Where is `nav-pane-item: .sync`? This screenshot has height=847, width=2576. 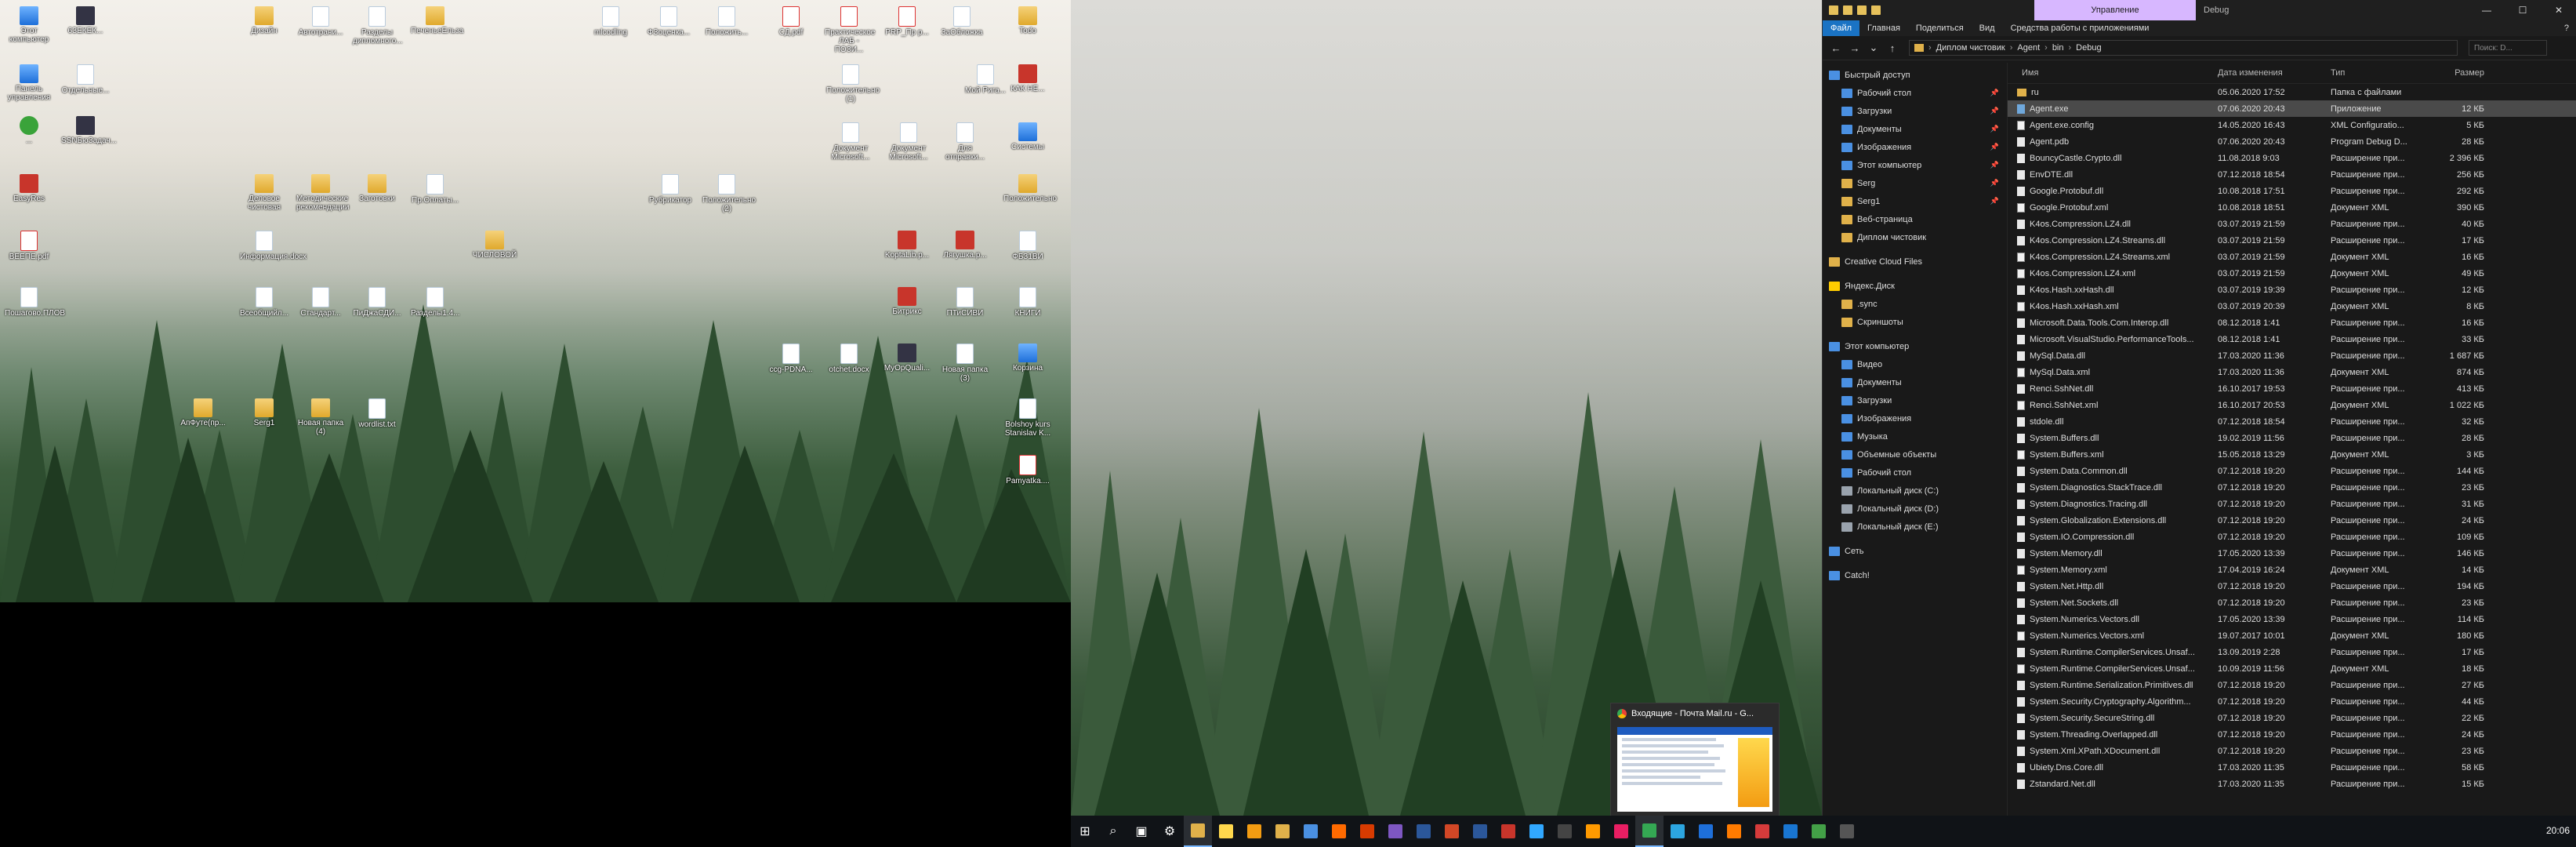 nav-pane-item: .sync is located at coordinates (1915, 304).